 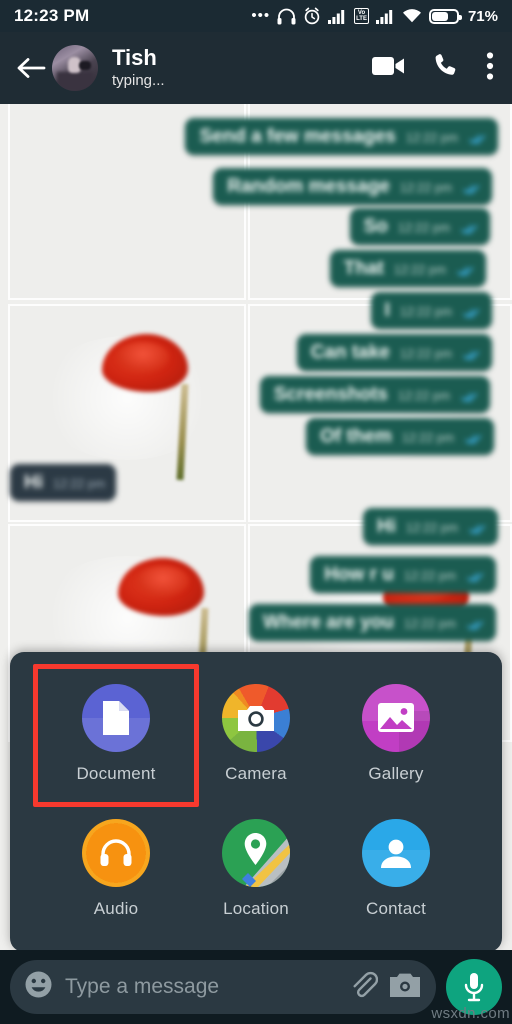 What do you see at coordinates (312, 16) in the screenshot?
I see `alarm-icon` at bounding box center [312, 16].